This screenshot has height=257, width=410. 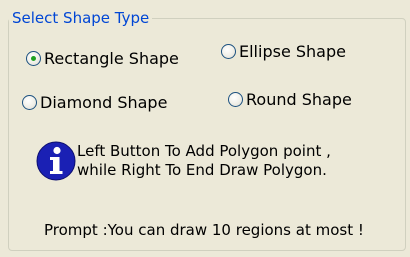 What do you see at coordinates (104, 102) in the screenshot?
I see `radio-label: Diamond Shape` at bounding box center [104, 102].